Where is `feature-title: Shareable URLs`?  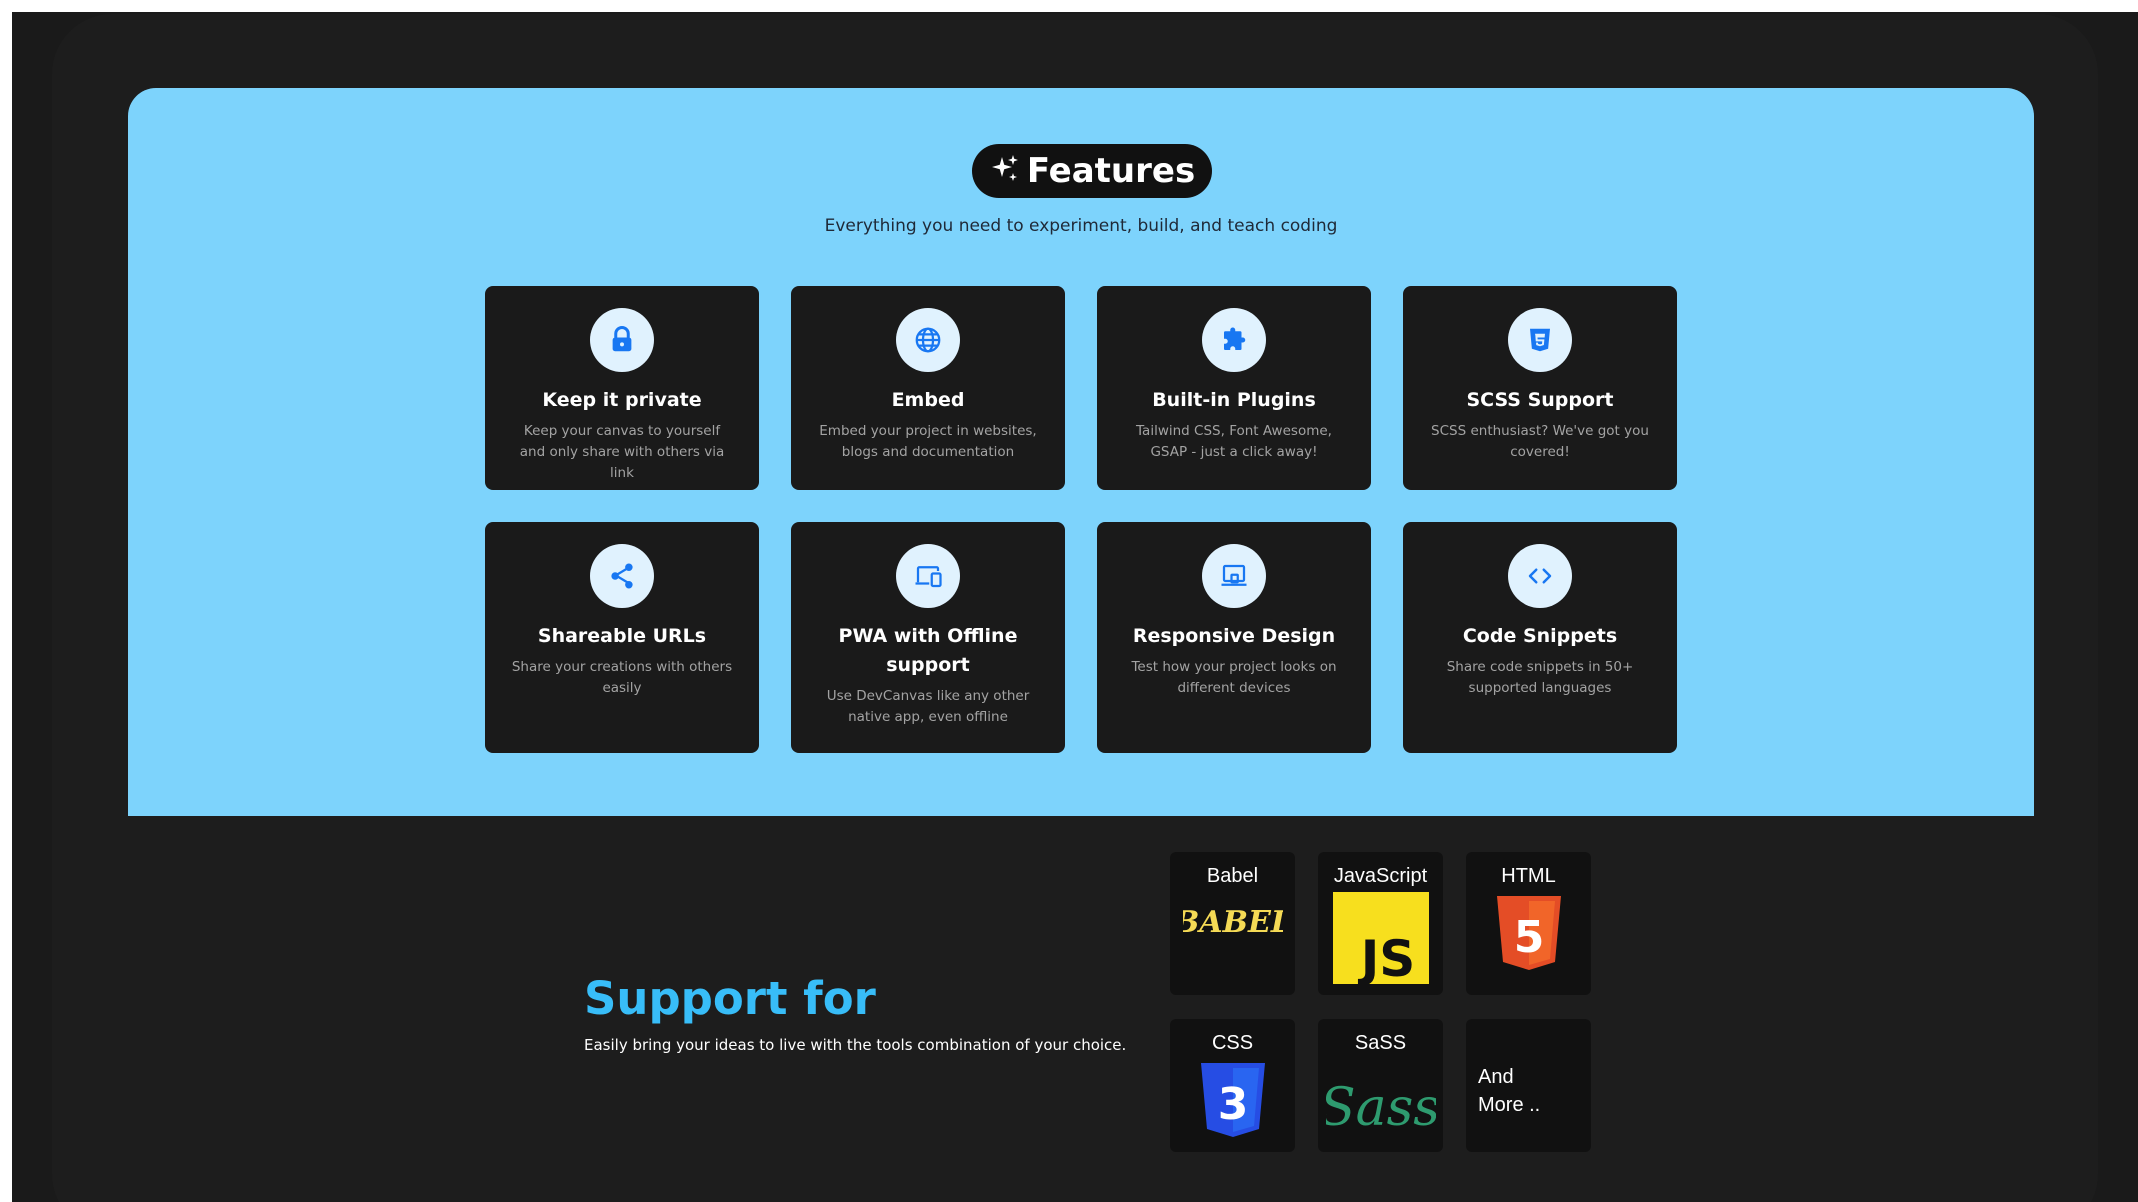
feature-title: Shareable URLs is located at coordinates (622, 636).